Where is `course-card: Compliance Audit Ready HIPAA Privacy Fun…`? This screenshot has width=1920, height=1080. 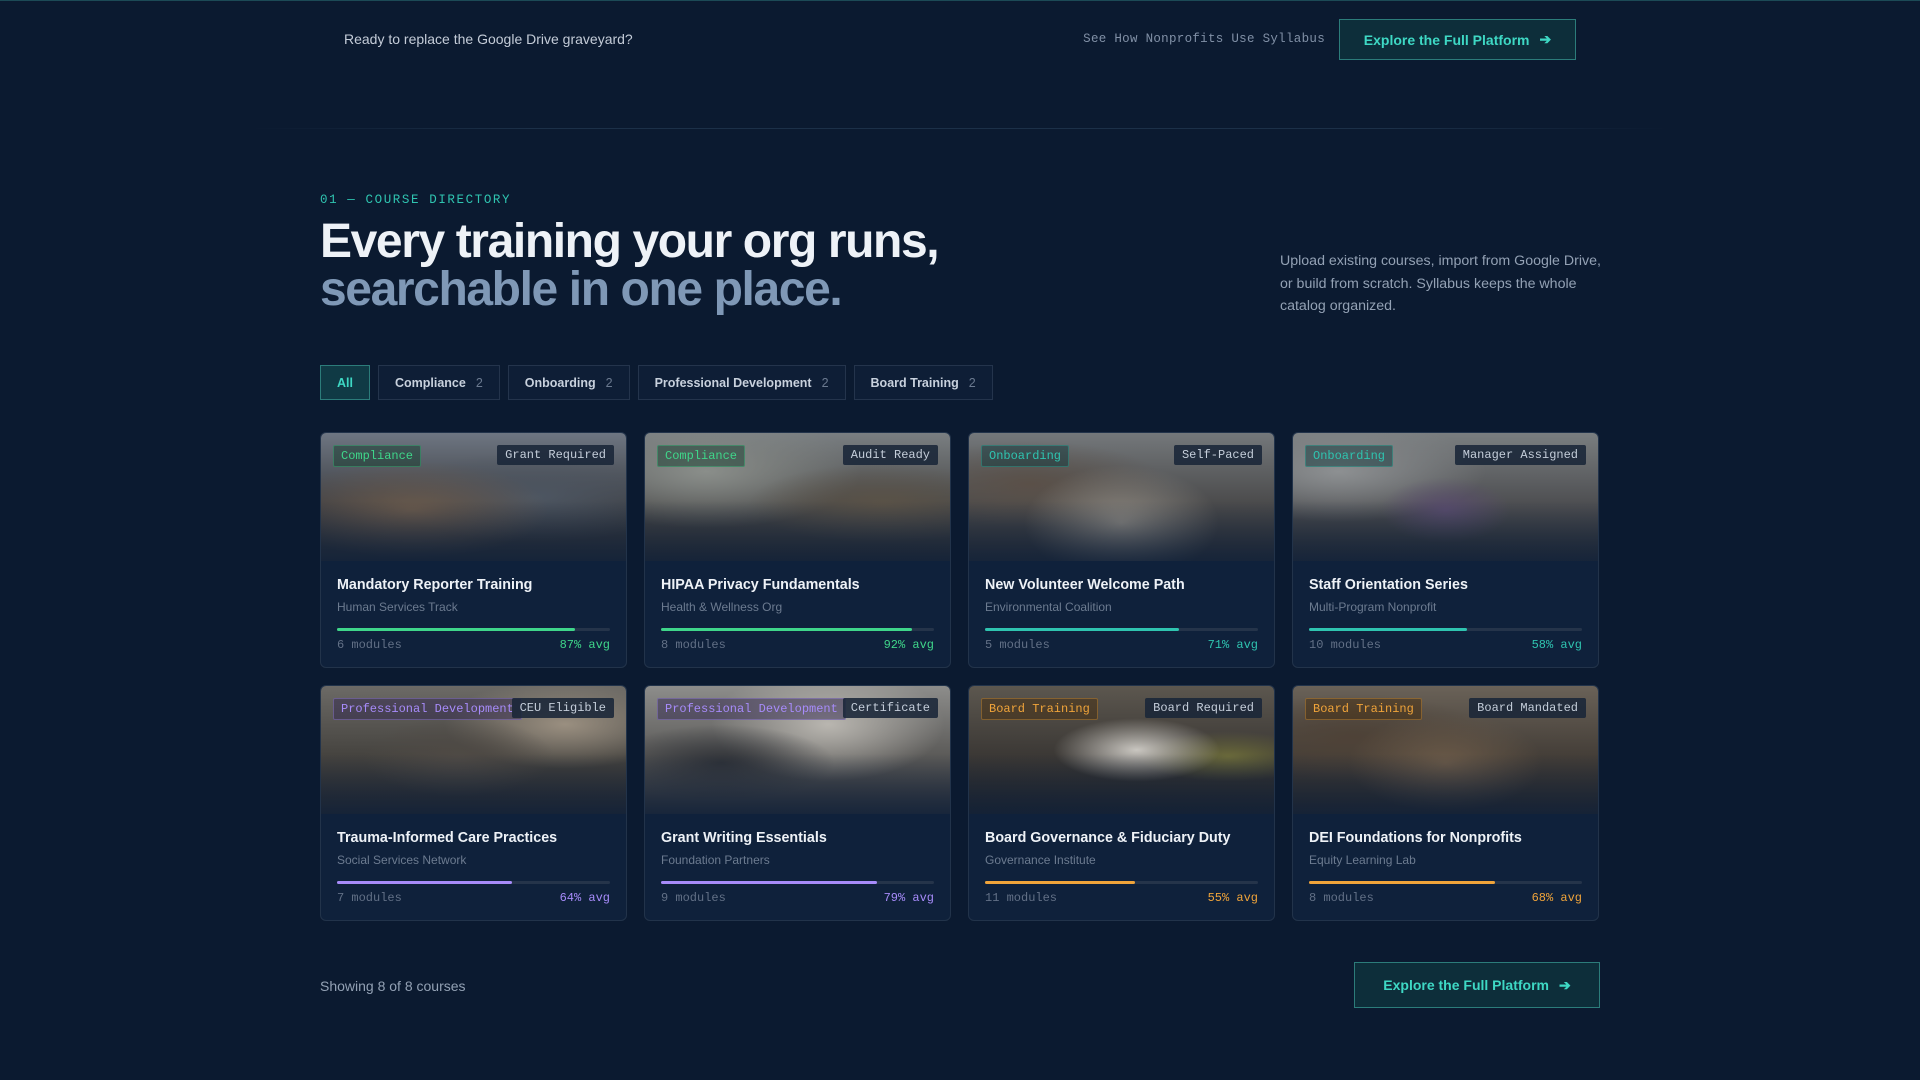 course-card: Compliance Audit Ready HIPAA Privacy Fun… is located at coordinates (797, 550).